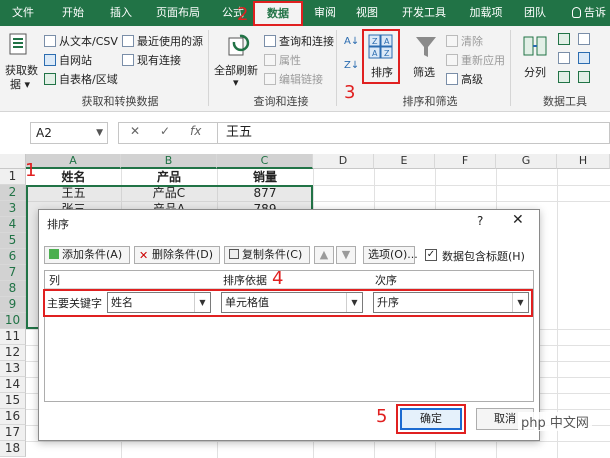 The height and width of the screenshot is (458, 610). Describe the element at coordinates (535, 13) in the screenshot. I see `tab-team: 团队` at that location.